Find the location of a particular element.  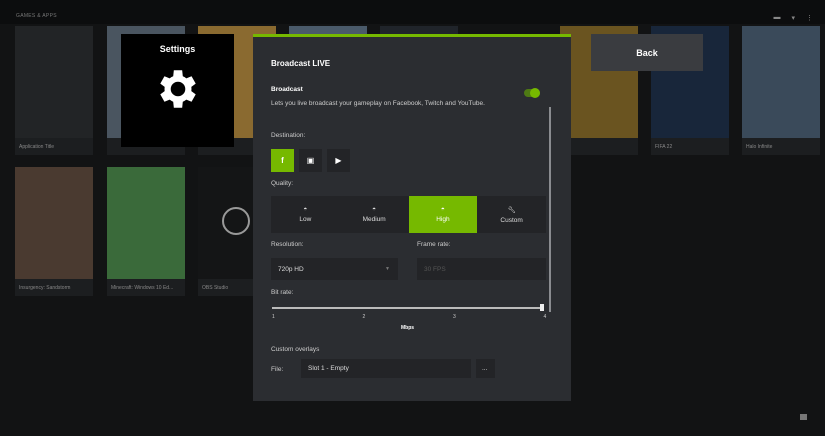

game-title: Insurgency: Sandstorm is located at coordinates (45, 288).